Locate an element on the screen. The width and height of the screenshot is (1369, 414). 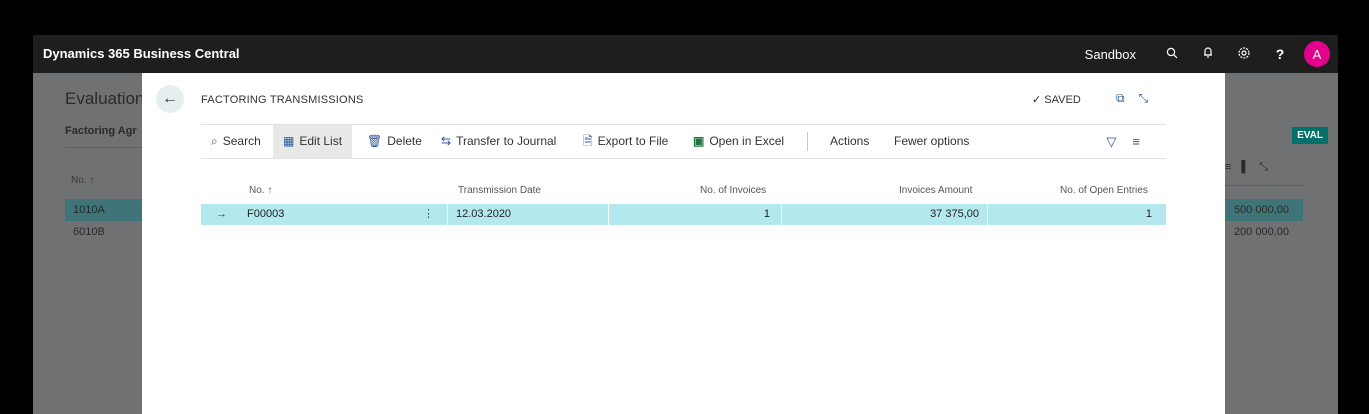
saved-label: SAVED is located at coordinates (1062, 100).